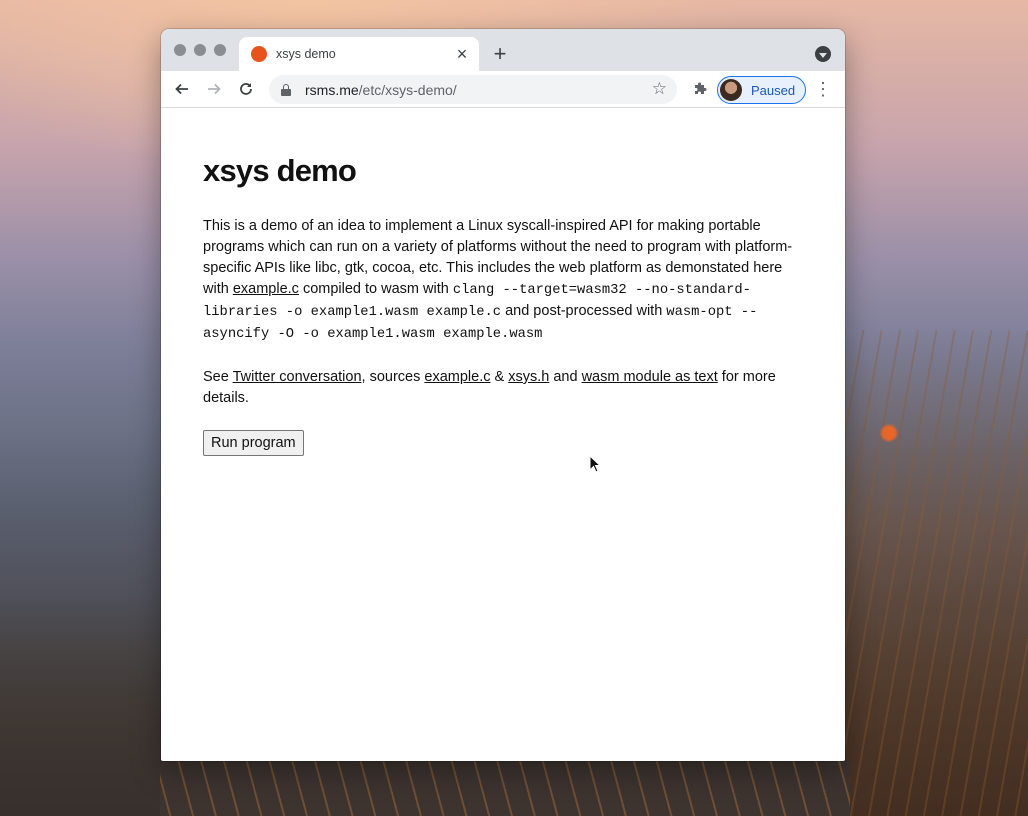 This screenshot has height=816, width=1028. Describe the element at coordinates (214, 89) in the screenshot. I see `forward-arrow-icon` at that location.